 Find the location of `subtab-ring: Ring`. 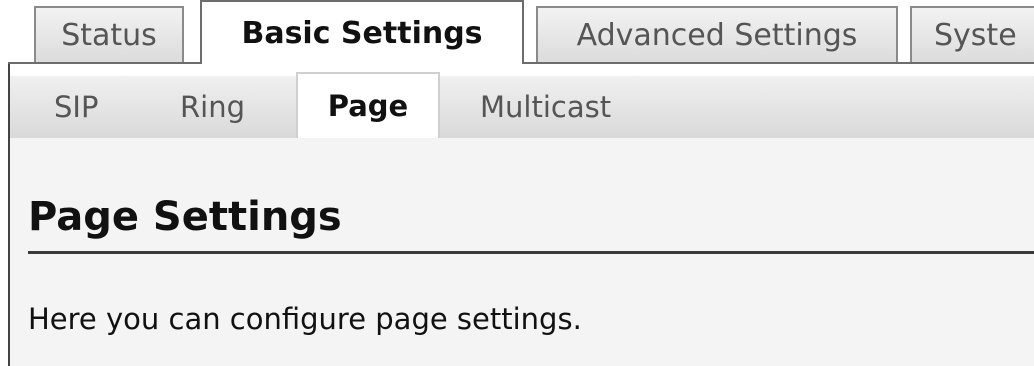

subtab-ring: Ring is located at coordinates (212, 107).